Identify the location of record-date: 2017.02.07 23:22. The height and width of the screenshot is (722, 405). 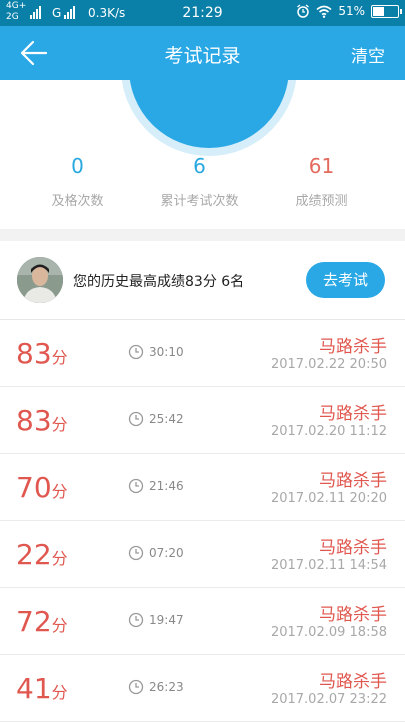
(328, 699).